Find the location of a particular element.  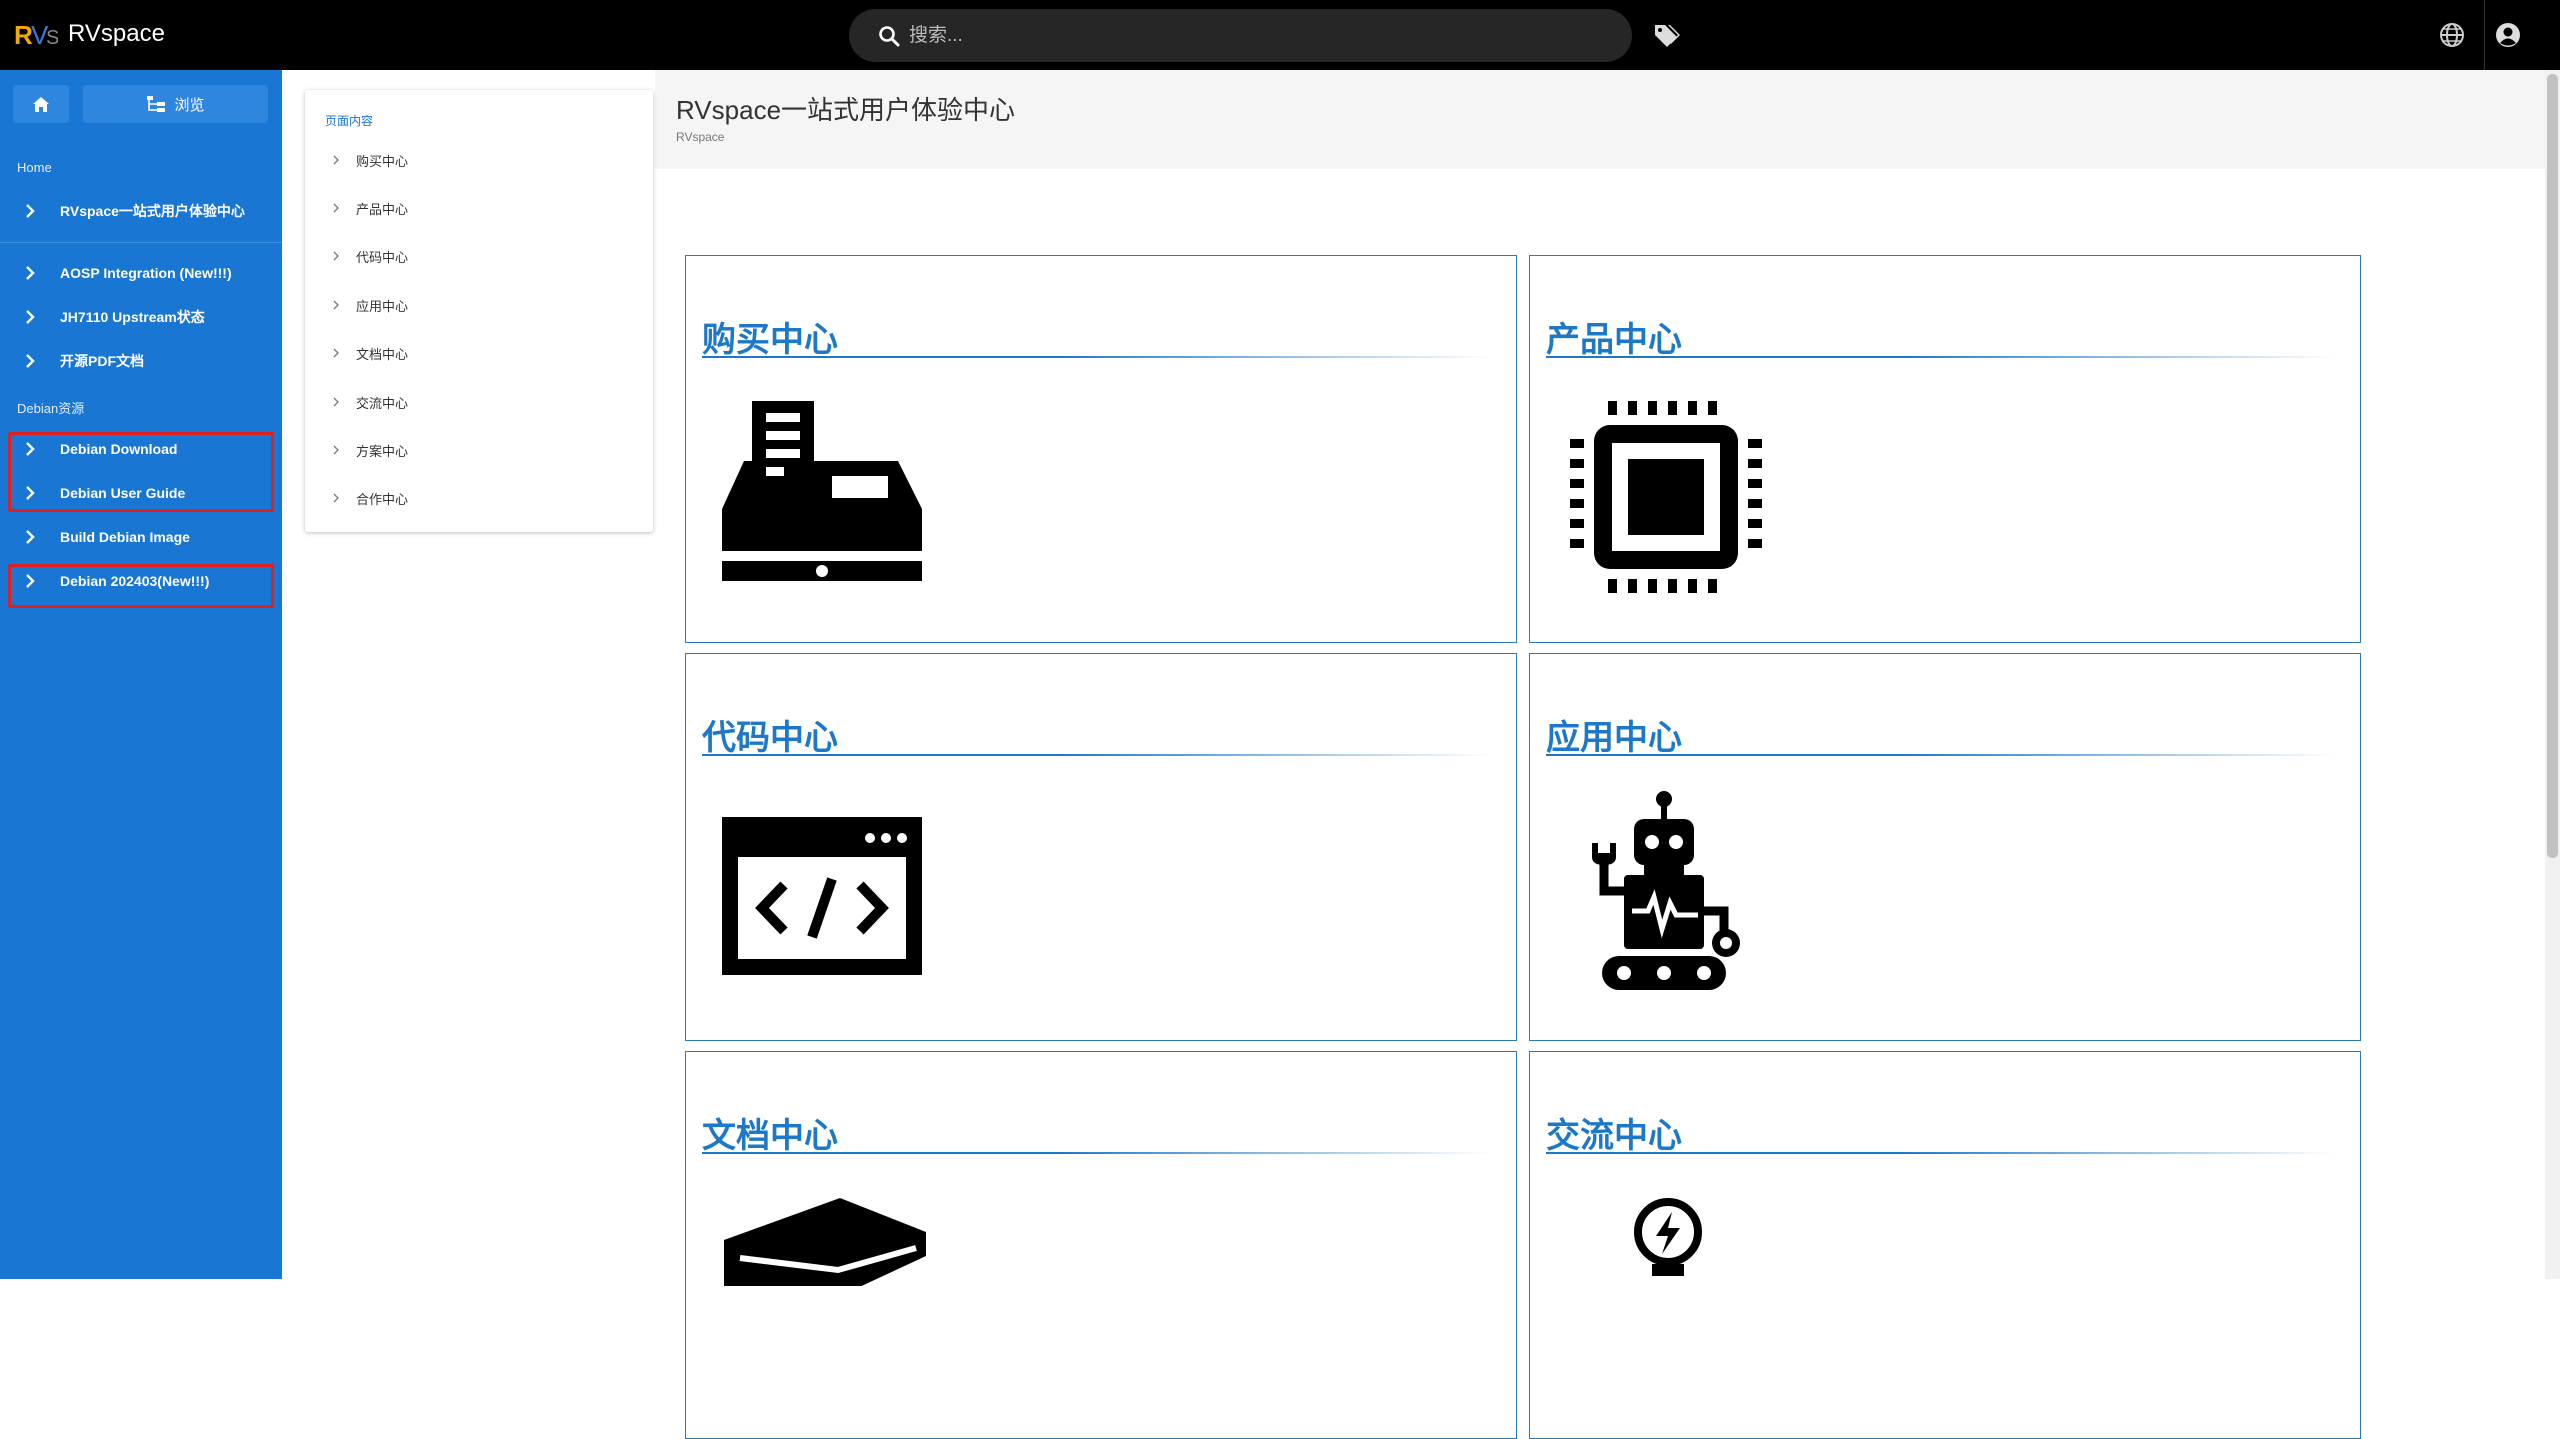

card-title: 代码中心 is located at coordinates (770, 738).